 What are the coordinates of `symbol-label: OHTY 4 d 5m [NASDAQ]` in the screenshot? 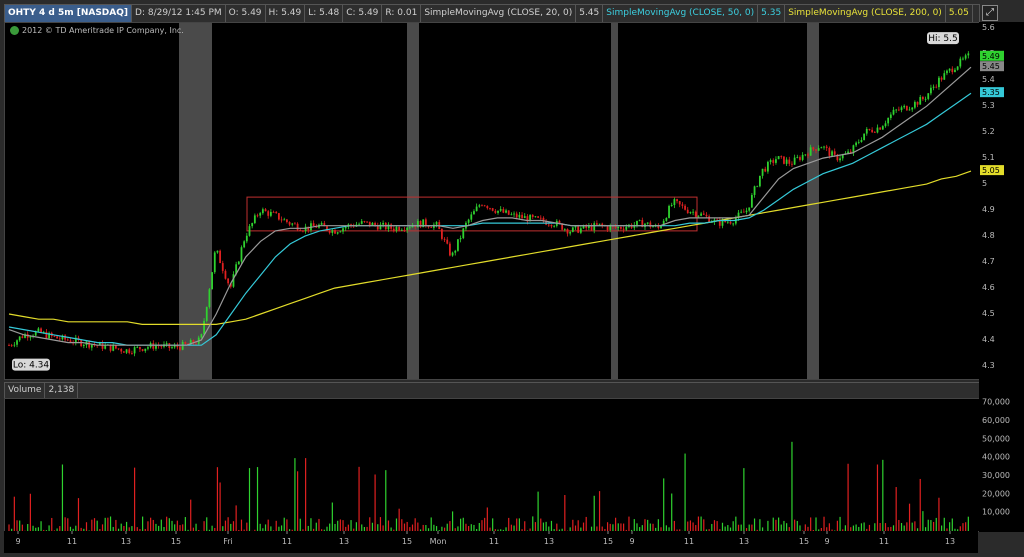 It's located at (69, 13).